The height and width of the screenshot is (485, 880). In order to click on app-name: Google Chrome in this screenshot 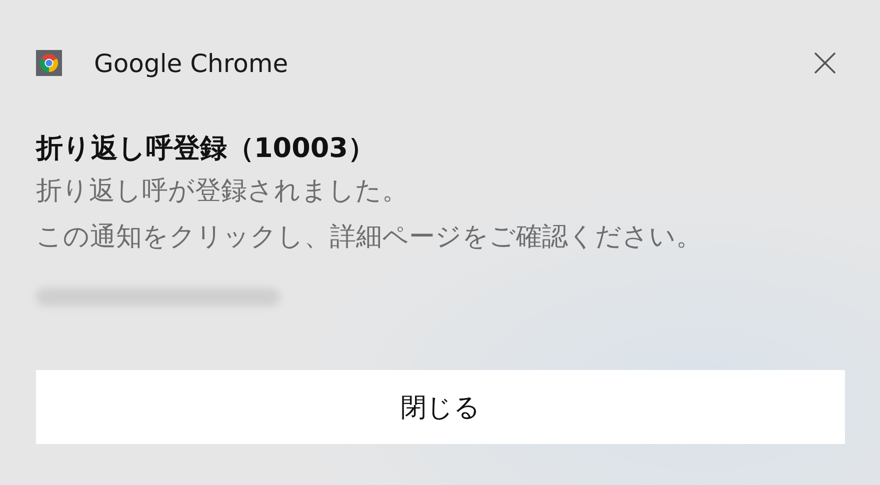, I will do `click(192, 63)`.